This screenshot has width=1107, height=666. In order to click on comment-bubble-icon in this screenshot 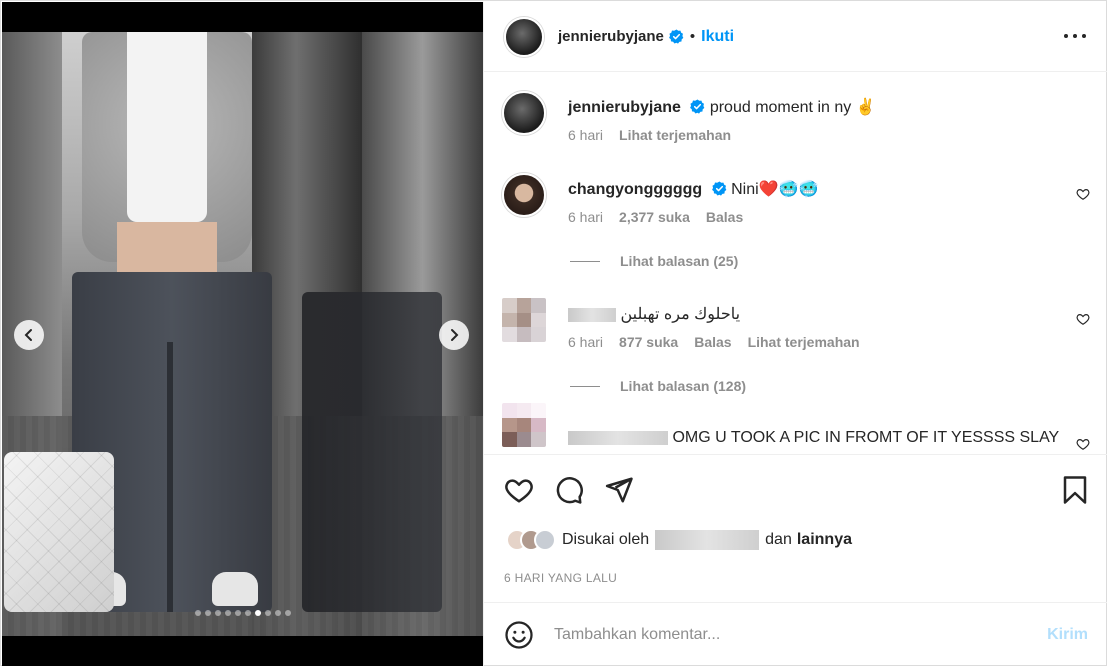, I will do `click(569, 490)`.